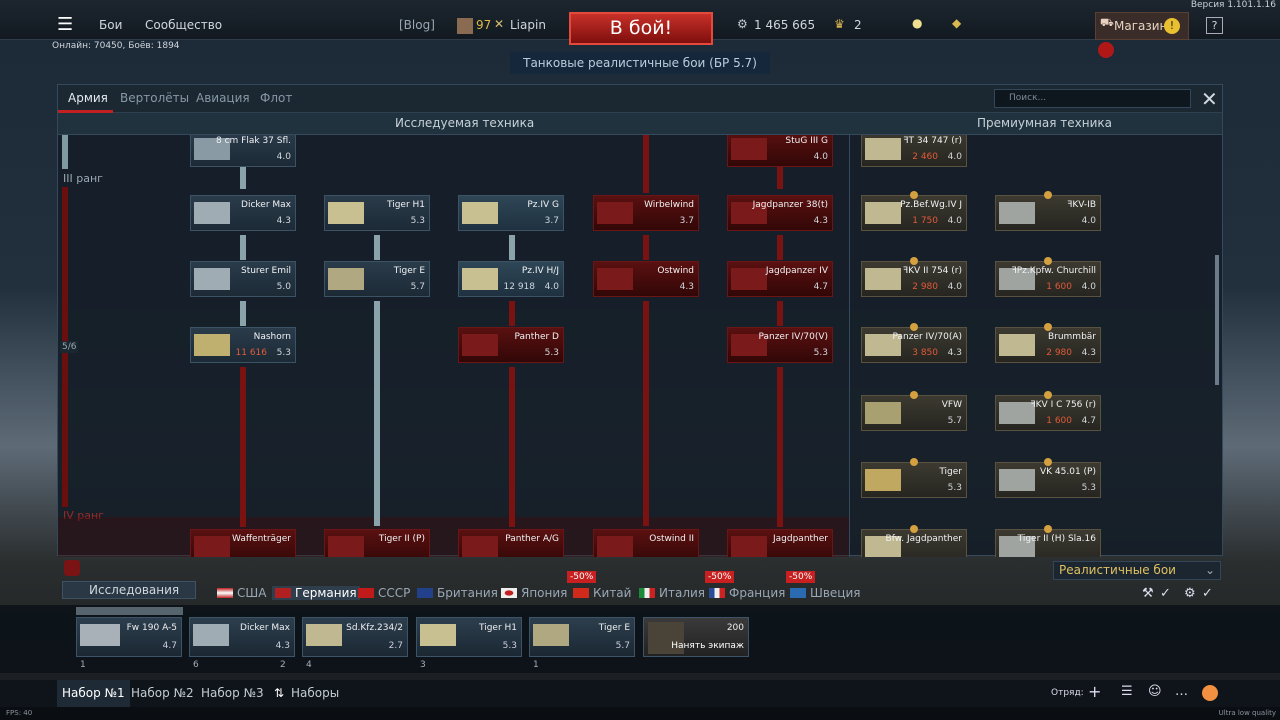  I want to click on to-battle-button: В бой!, so click(641, 28).